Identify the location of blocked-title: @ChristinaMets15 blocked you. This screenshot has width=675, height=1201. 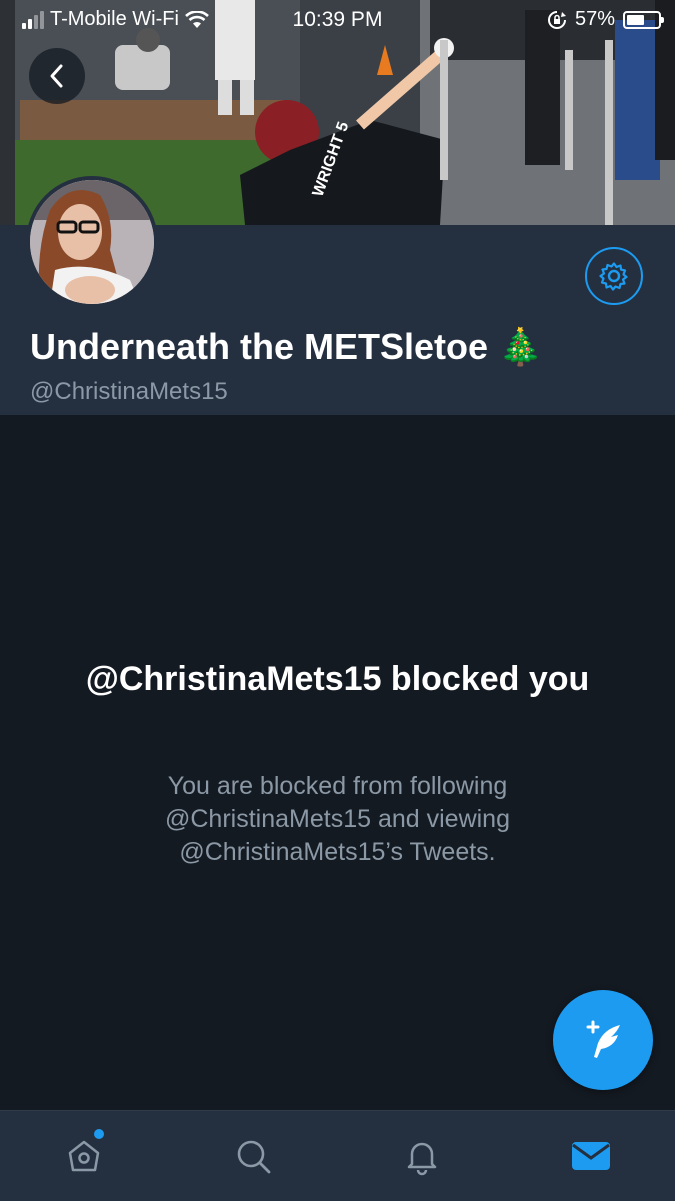
(337, 679).